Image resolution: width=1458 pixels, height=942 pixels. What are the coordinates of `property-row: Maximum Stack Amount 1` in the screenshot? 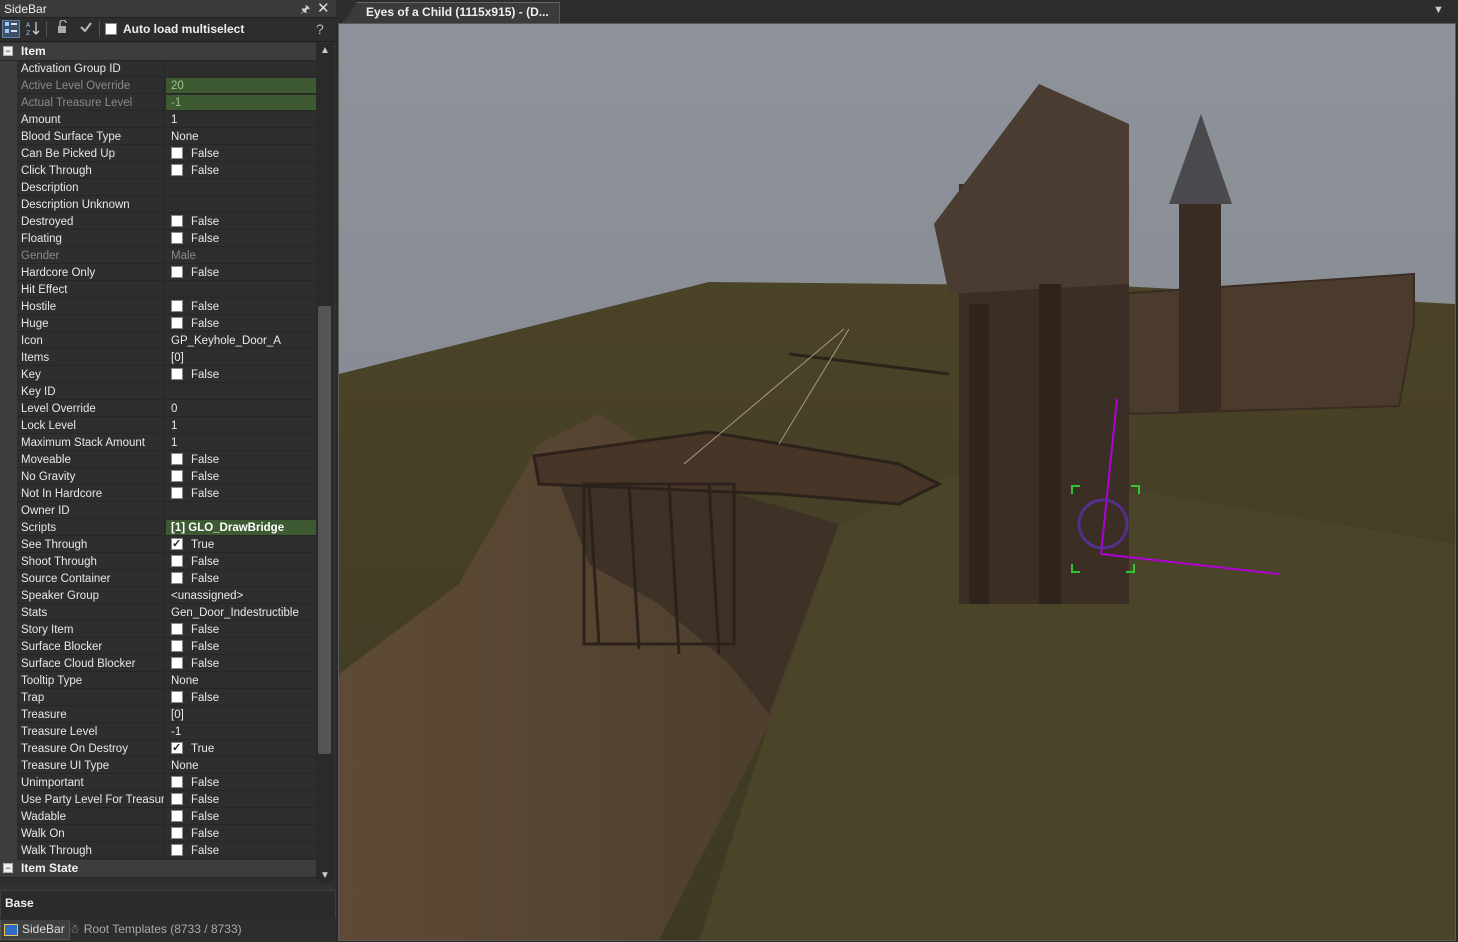 It's located at (158, 443).